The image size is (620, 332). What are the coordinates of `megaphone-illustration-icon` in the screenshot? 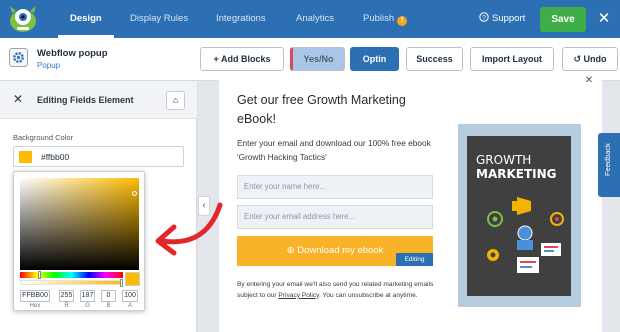 It's located at (525, 235).